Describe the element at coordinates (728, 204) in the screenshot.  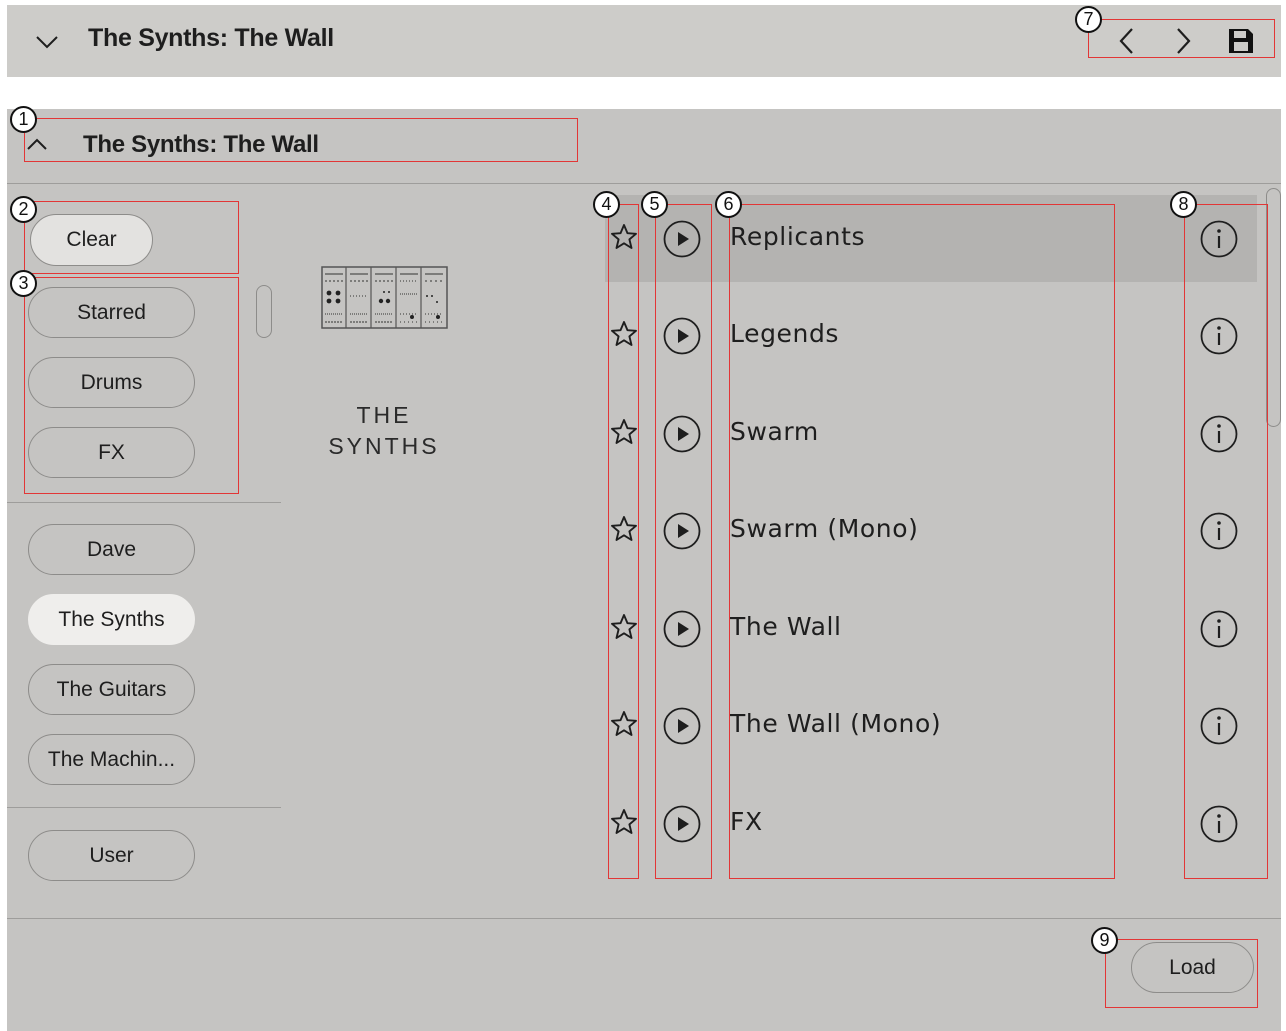
I see `annotation-badge: 6` at that location.